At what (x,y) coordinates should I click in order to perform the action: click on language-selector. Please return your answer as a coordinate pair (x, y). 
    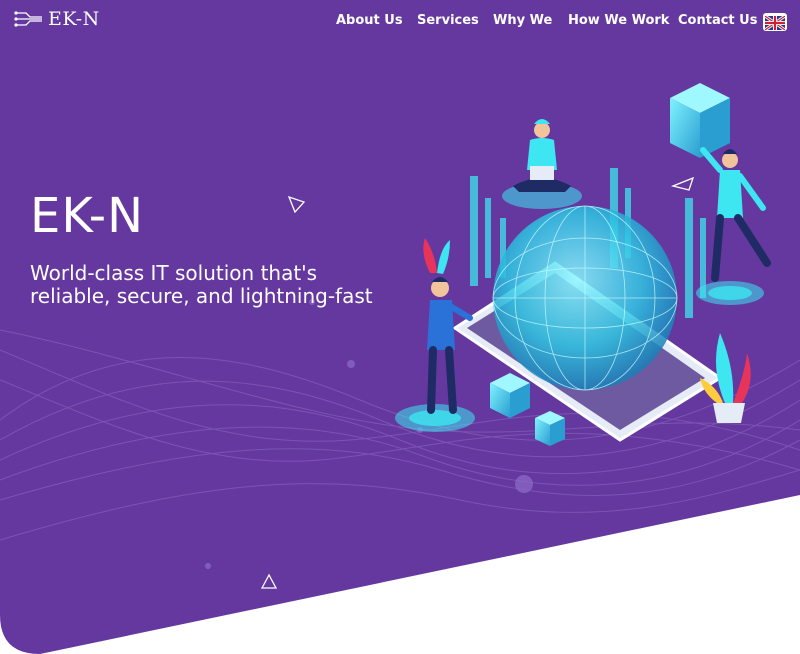
    Looking at the image, I should click on (775, 22).